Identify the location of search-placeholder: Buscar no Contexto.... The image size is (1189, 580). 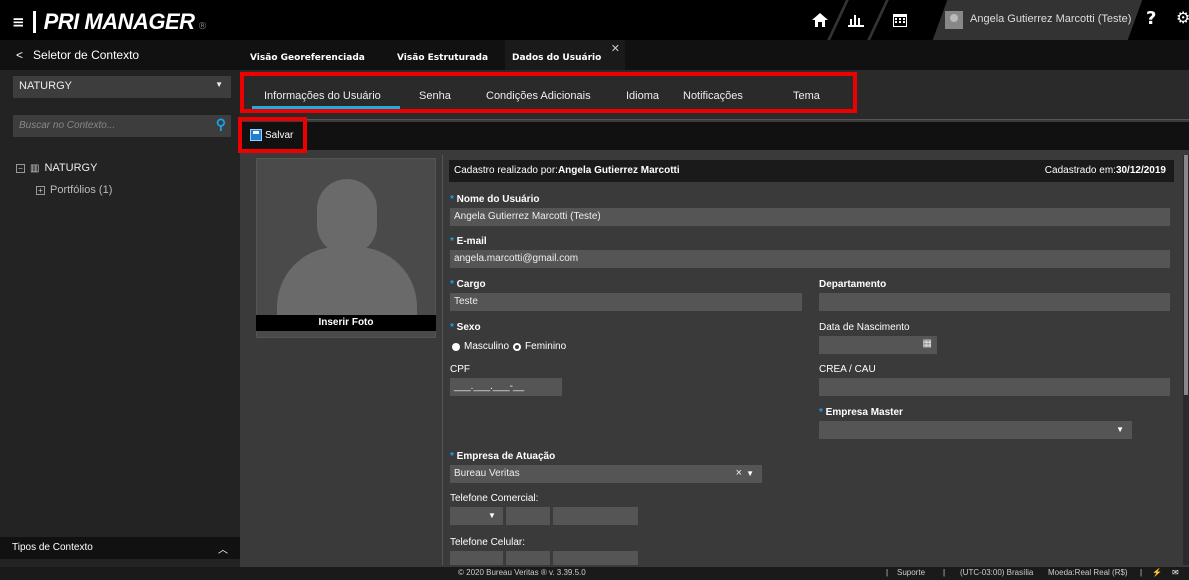
(67, 125).